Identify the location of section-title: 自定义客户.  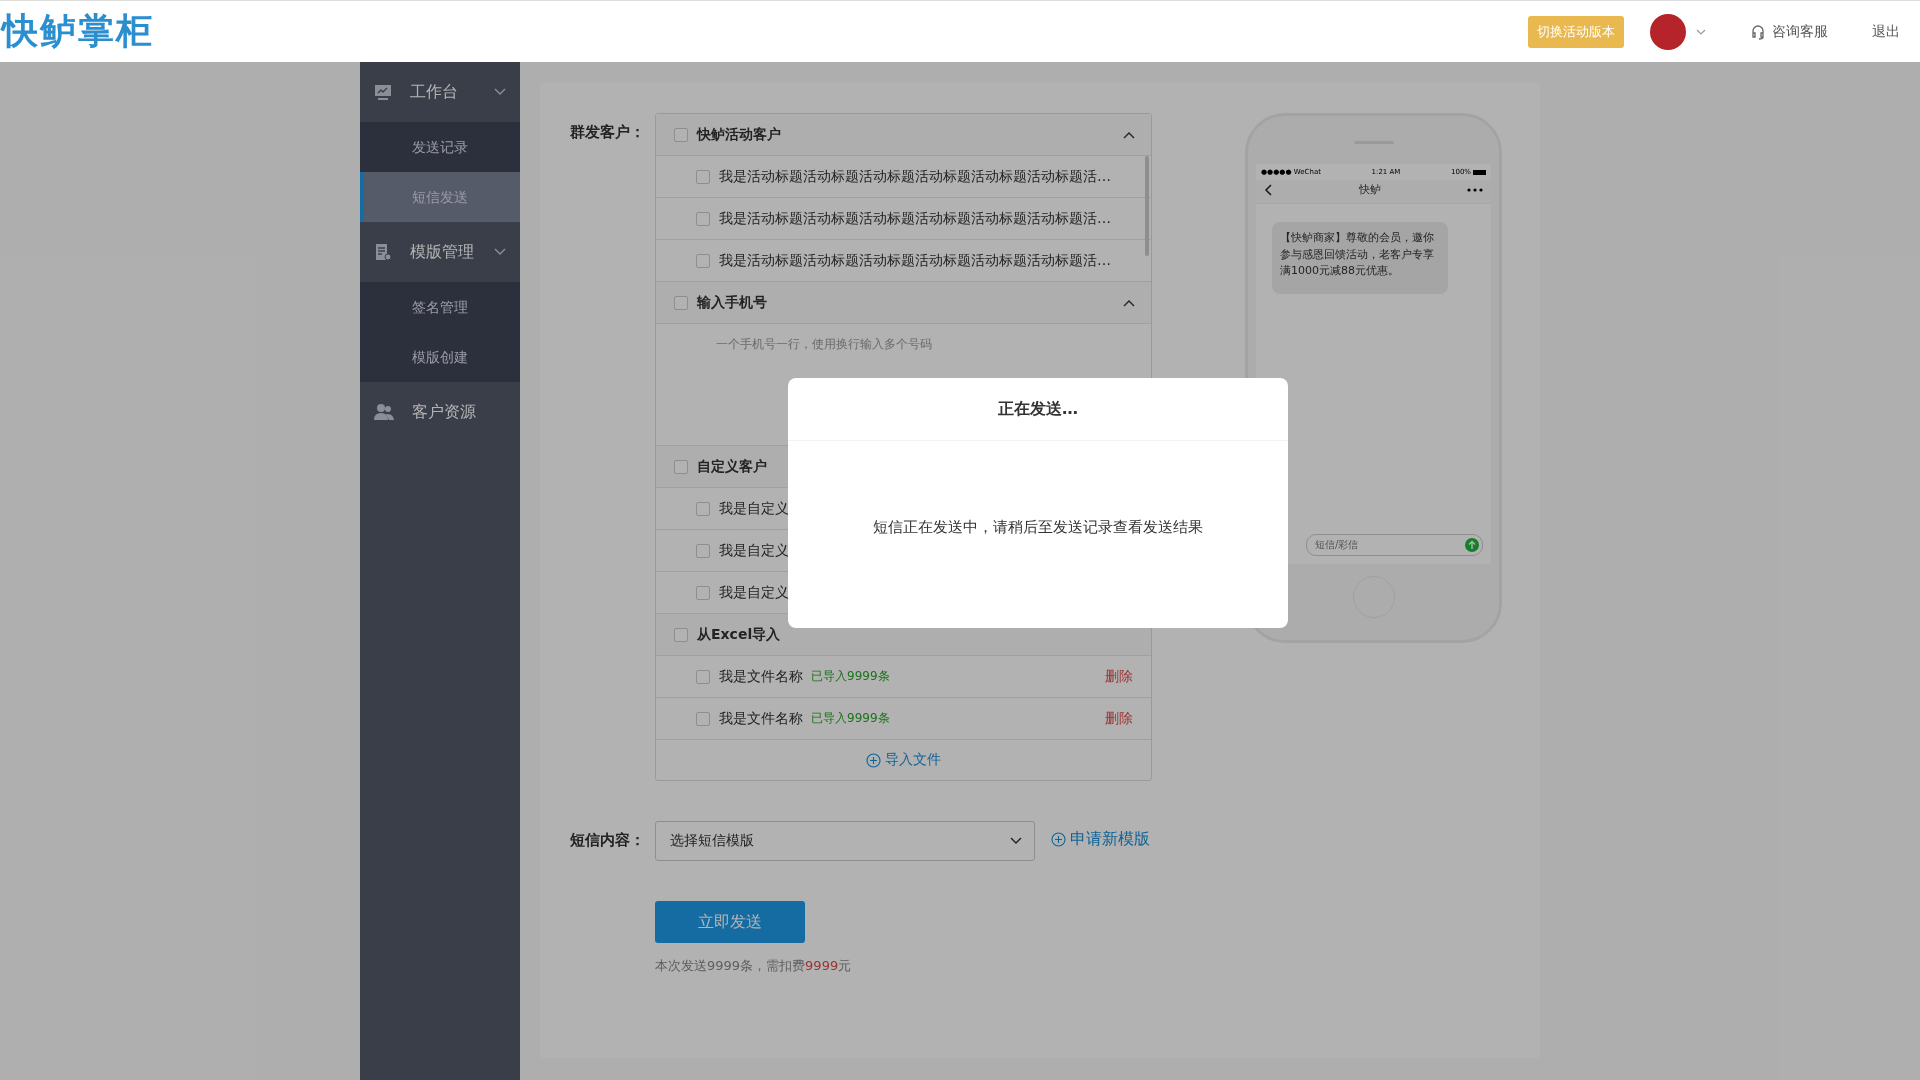
(732, 466).